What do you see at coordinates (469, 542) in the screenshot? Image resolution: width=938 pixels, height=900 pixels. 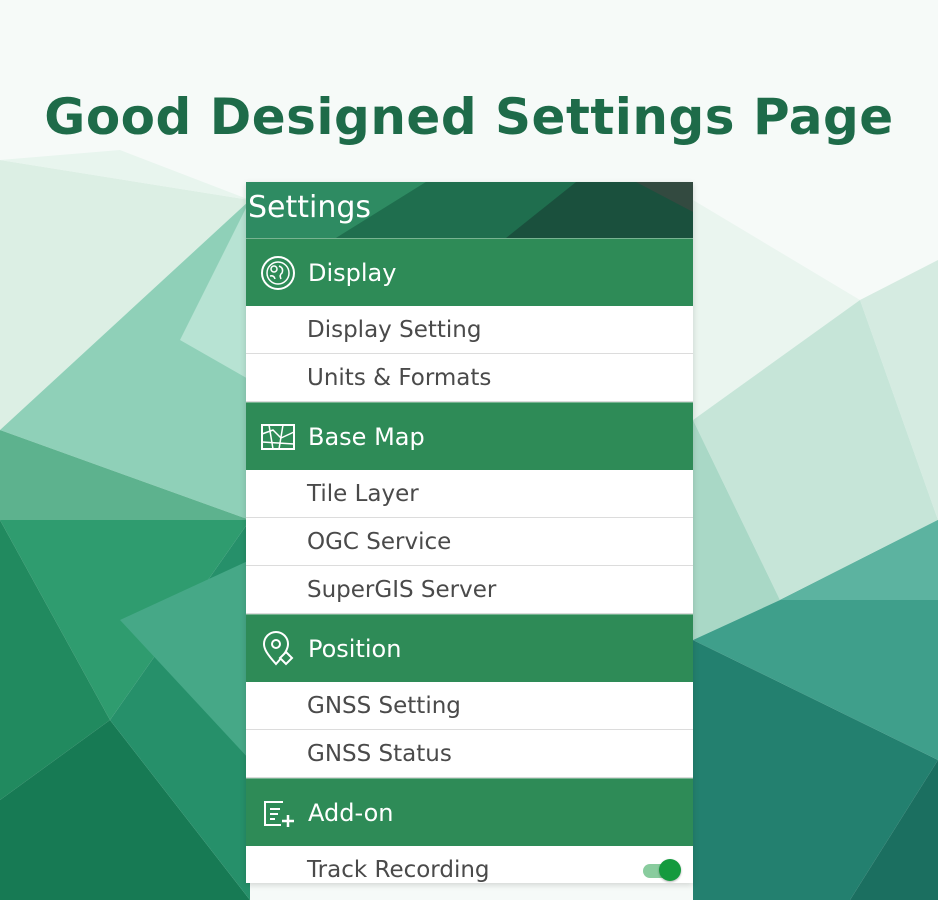 I see `settings-item-ogc-service: OGC Service` at bounding box center [469, 542].